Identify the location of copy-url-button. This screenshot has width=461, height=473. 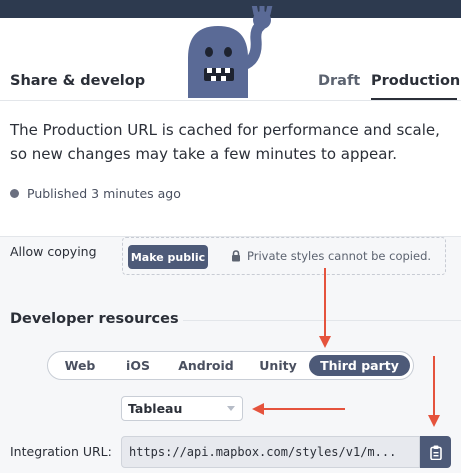
(435, 452).